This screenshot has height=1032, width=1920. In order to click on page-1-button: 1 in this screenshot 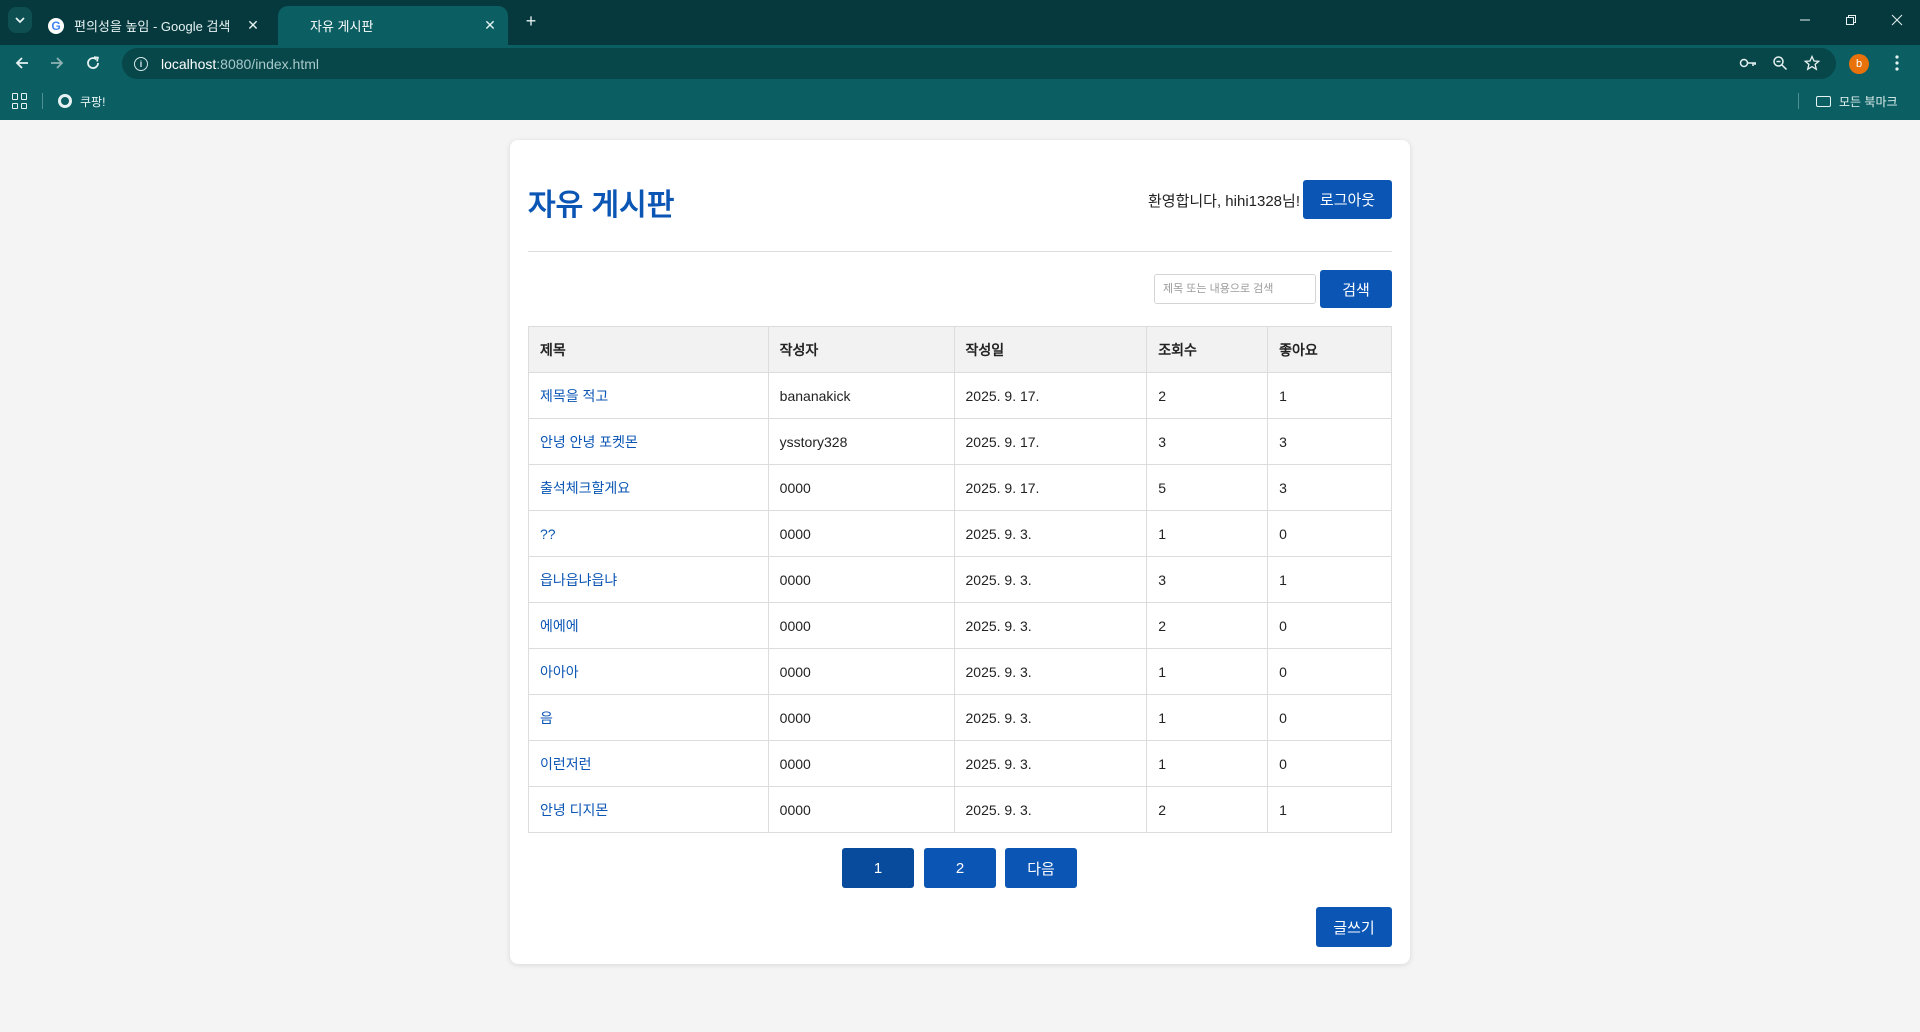, I will do `click(878, 868)`.